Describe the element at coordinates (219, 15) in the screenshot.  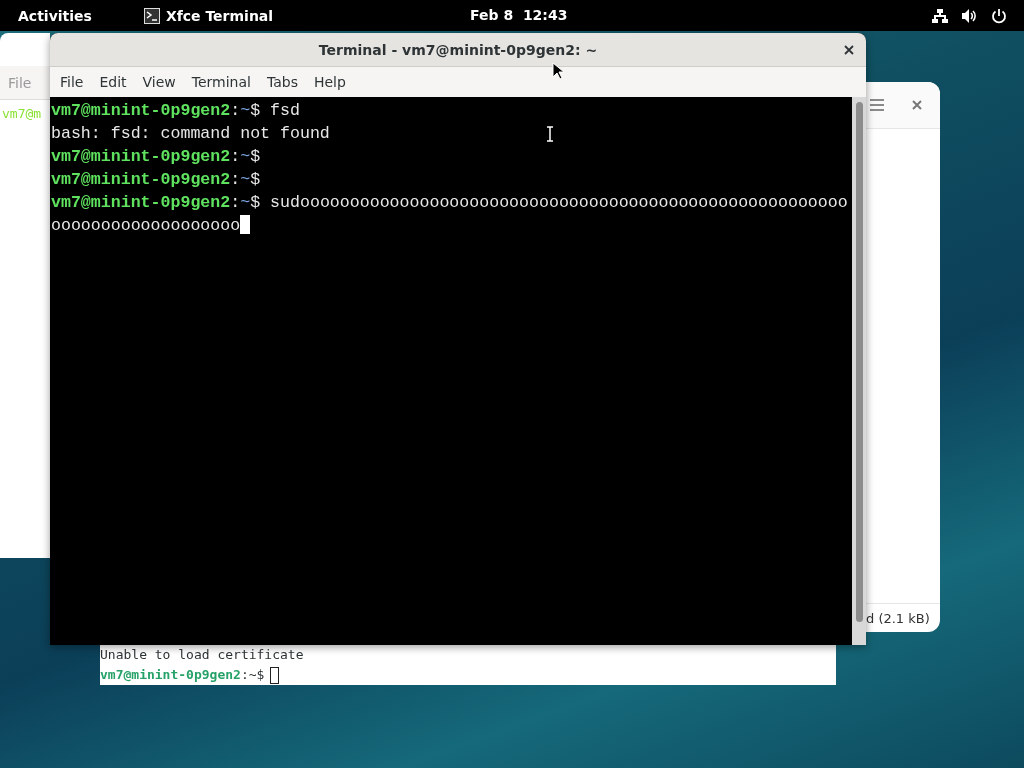
I see `app-name: Xfce Terminal` at that location.